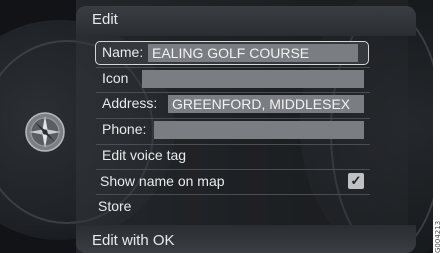 The height and width of the screenshot is (253, 443). I want to click on footer-hint: Edit with OK, so click(133, 240).